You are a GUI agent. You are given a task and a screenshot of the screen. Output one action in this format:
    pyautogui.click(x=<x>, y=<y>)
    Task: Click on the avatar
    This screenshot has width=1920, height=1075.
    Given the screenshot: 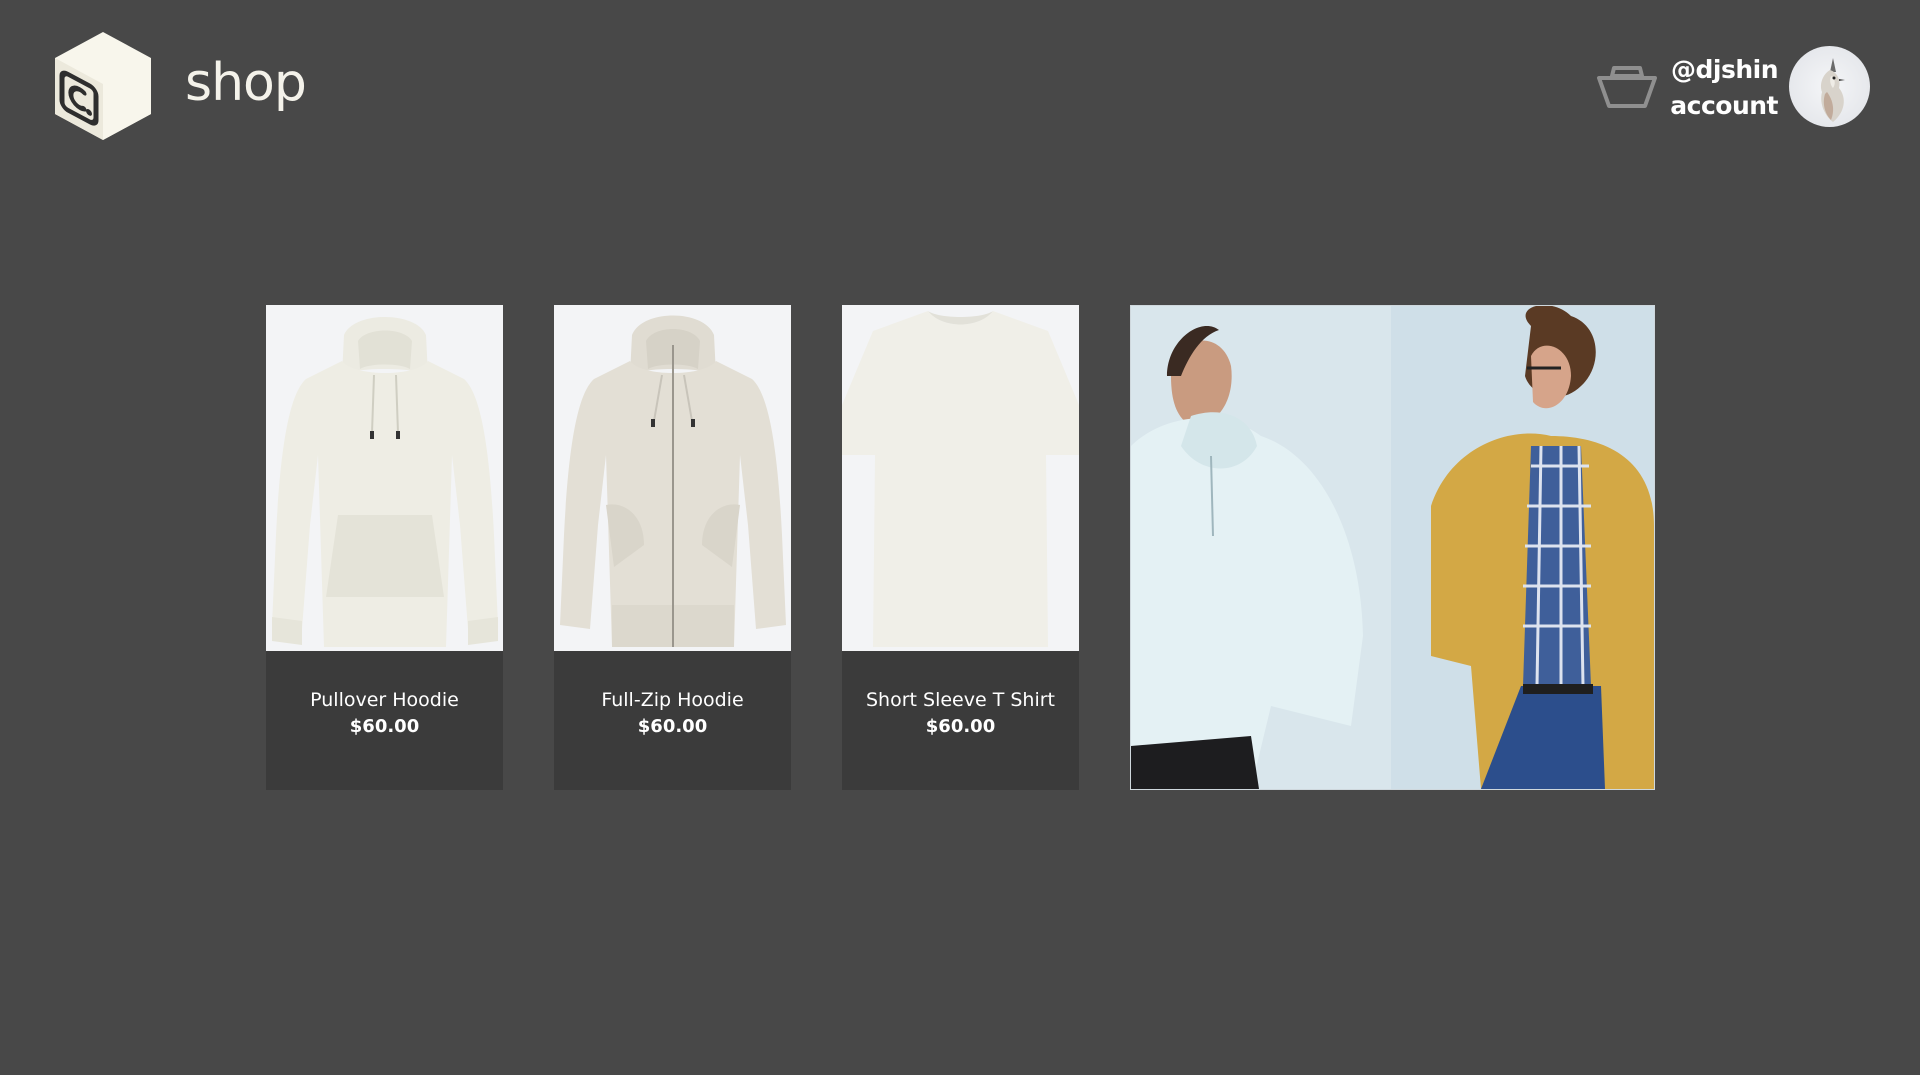 What is the action you would take?
    pyautogui.click(x=1829, y=86)
    